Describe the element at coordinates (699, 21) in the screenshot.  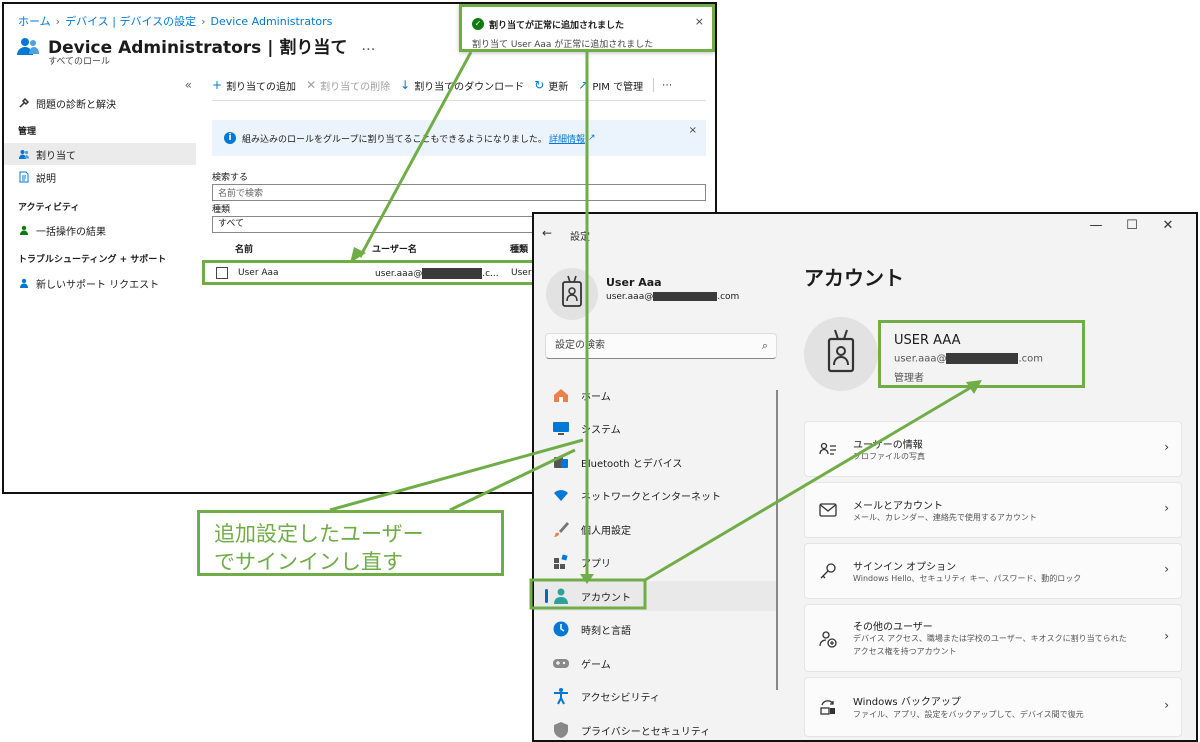
I see `toast-close-button: ×` at that location.